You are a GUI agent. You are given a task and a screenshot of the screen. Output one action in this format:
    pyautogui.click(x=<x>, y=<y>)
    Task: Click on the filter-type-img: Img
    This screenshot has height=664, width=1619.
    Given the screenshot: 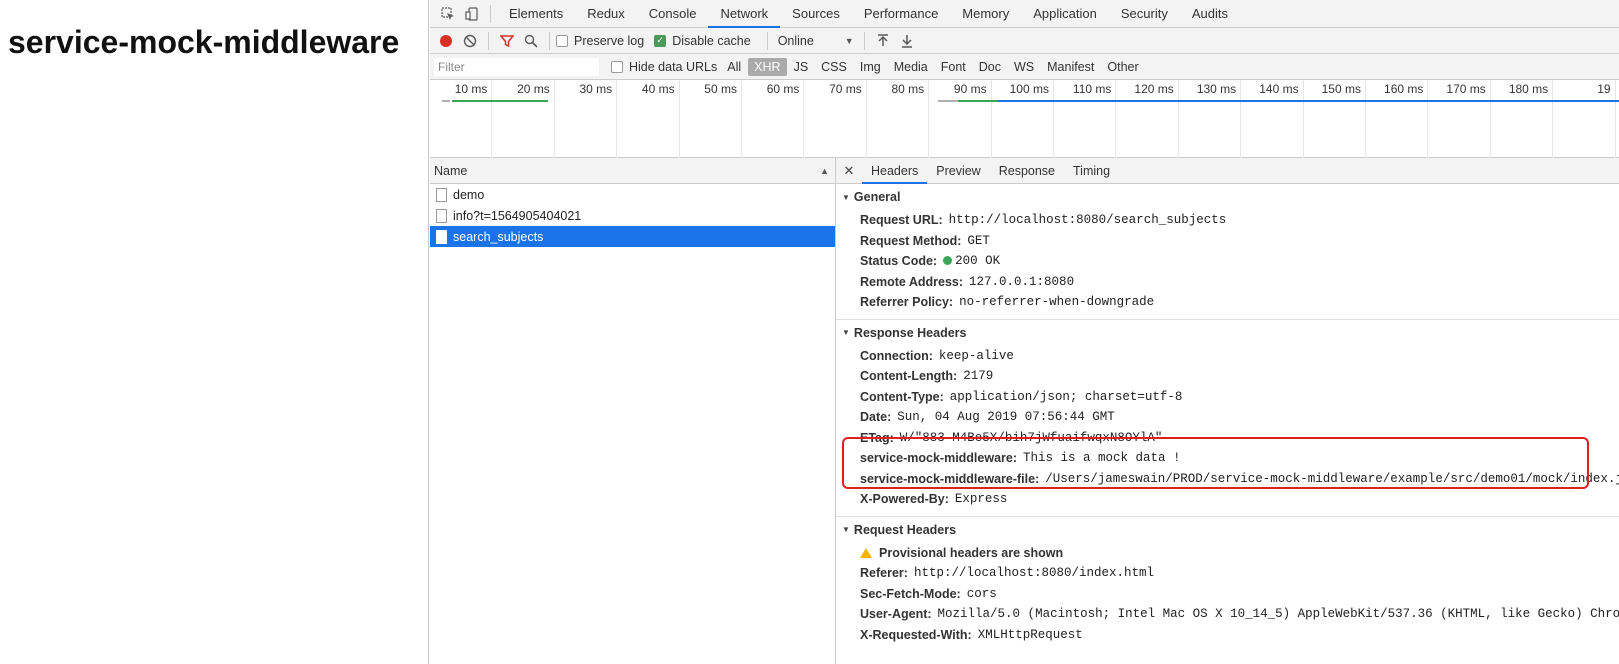 What is the action you would take?
    pyautogui.click(x=870, y=67)
    